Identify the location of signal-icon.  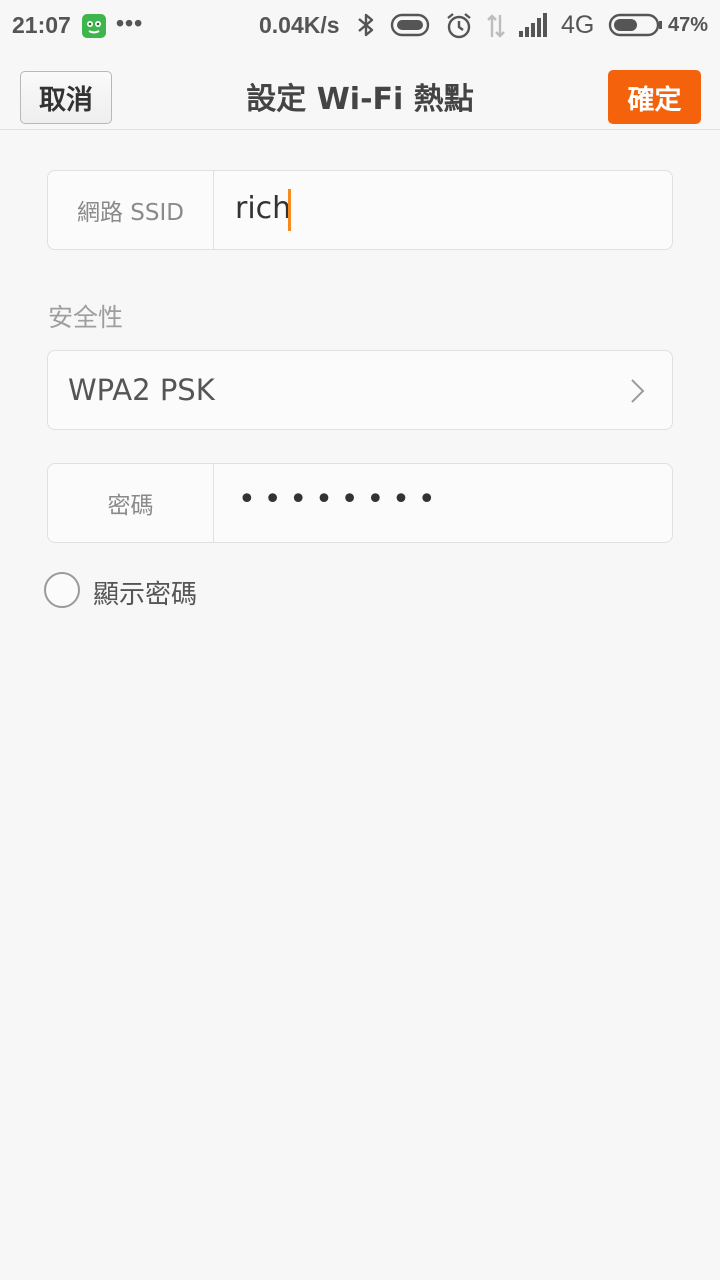
(534, 28).